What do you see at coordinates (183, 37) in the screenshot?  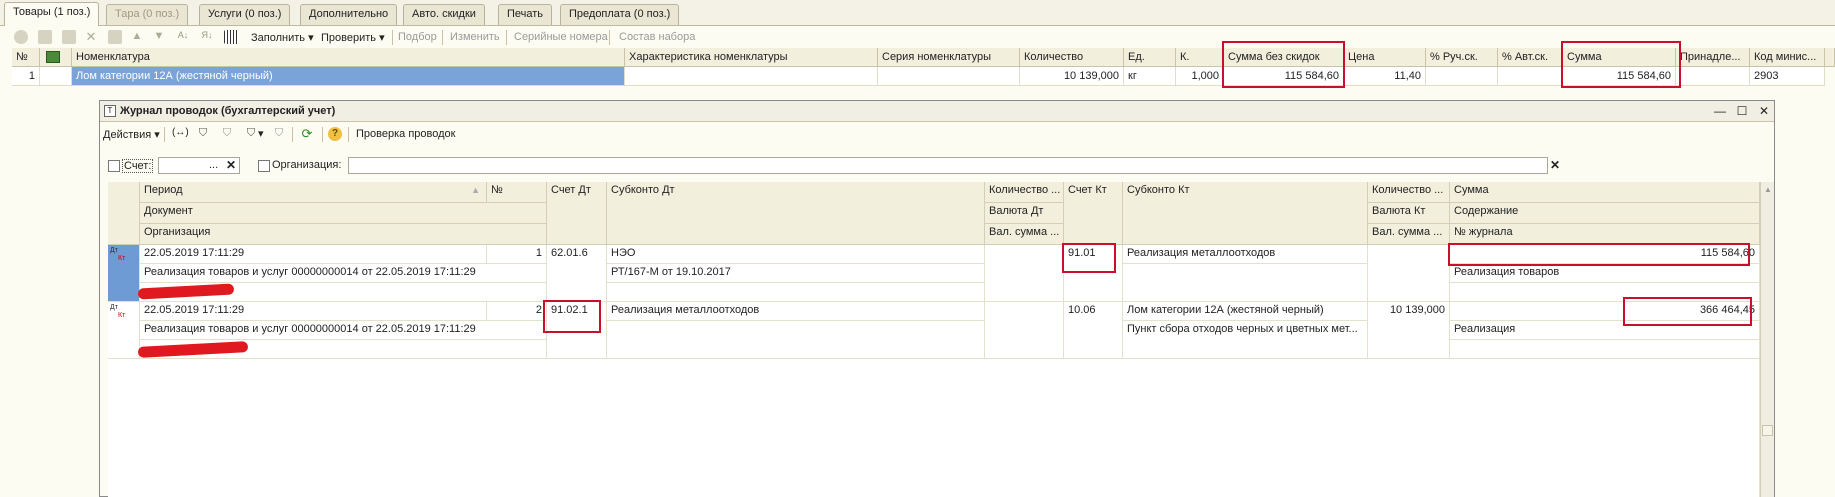 I see `sort-asc-icon: A↓` at bounding box center [183, 37].